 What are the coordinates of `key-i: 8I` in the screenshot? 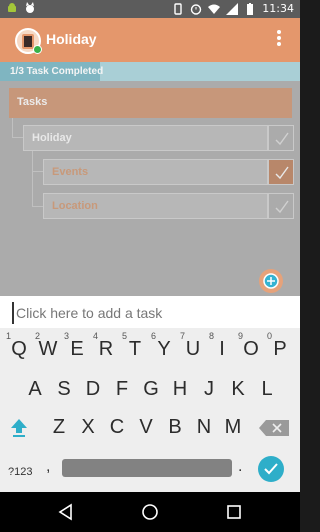 It's located at (222, 348).